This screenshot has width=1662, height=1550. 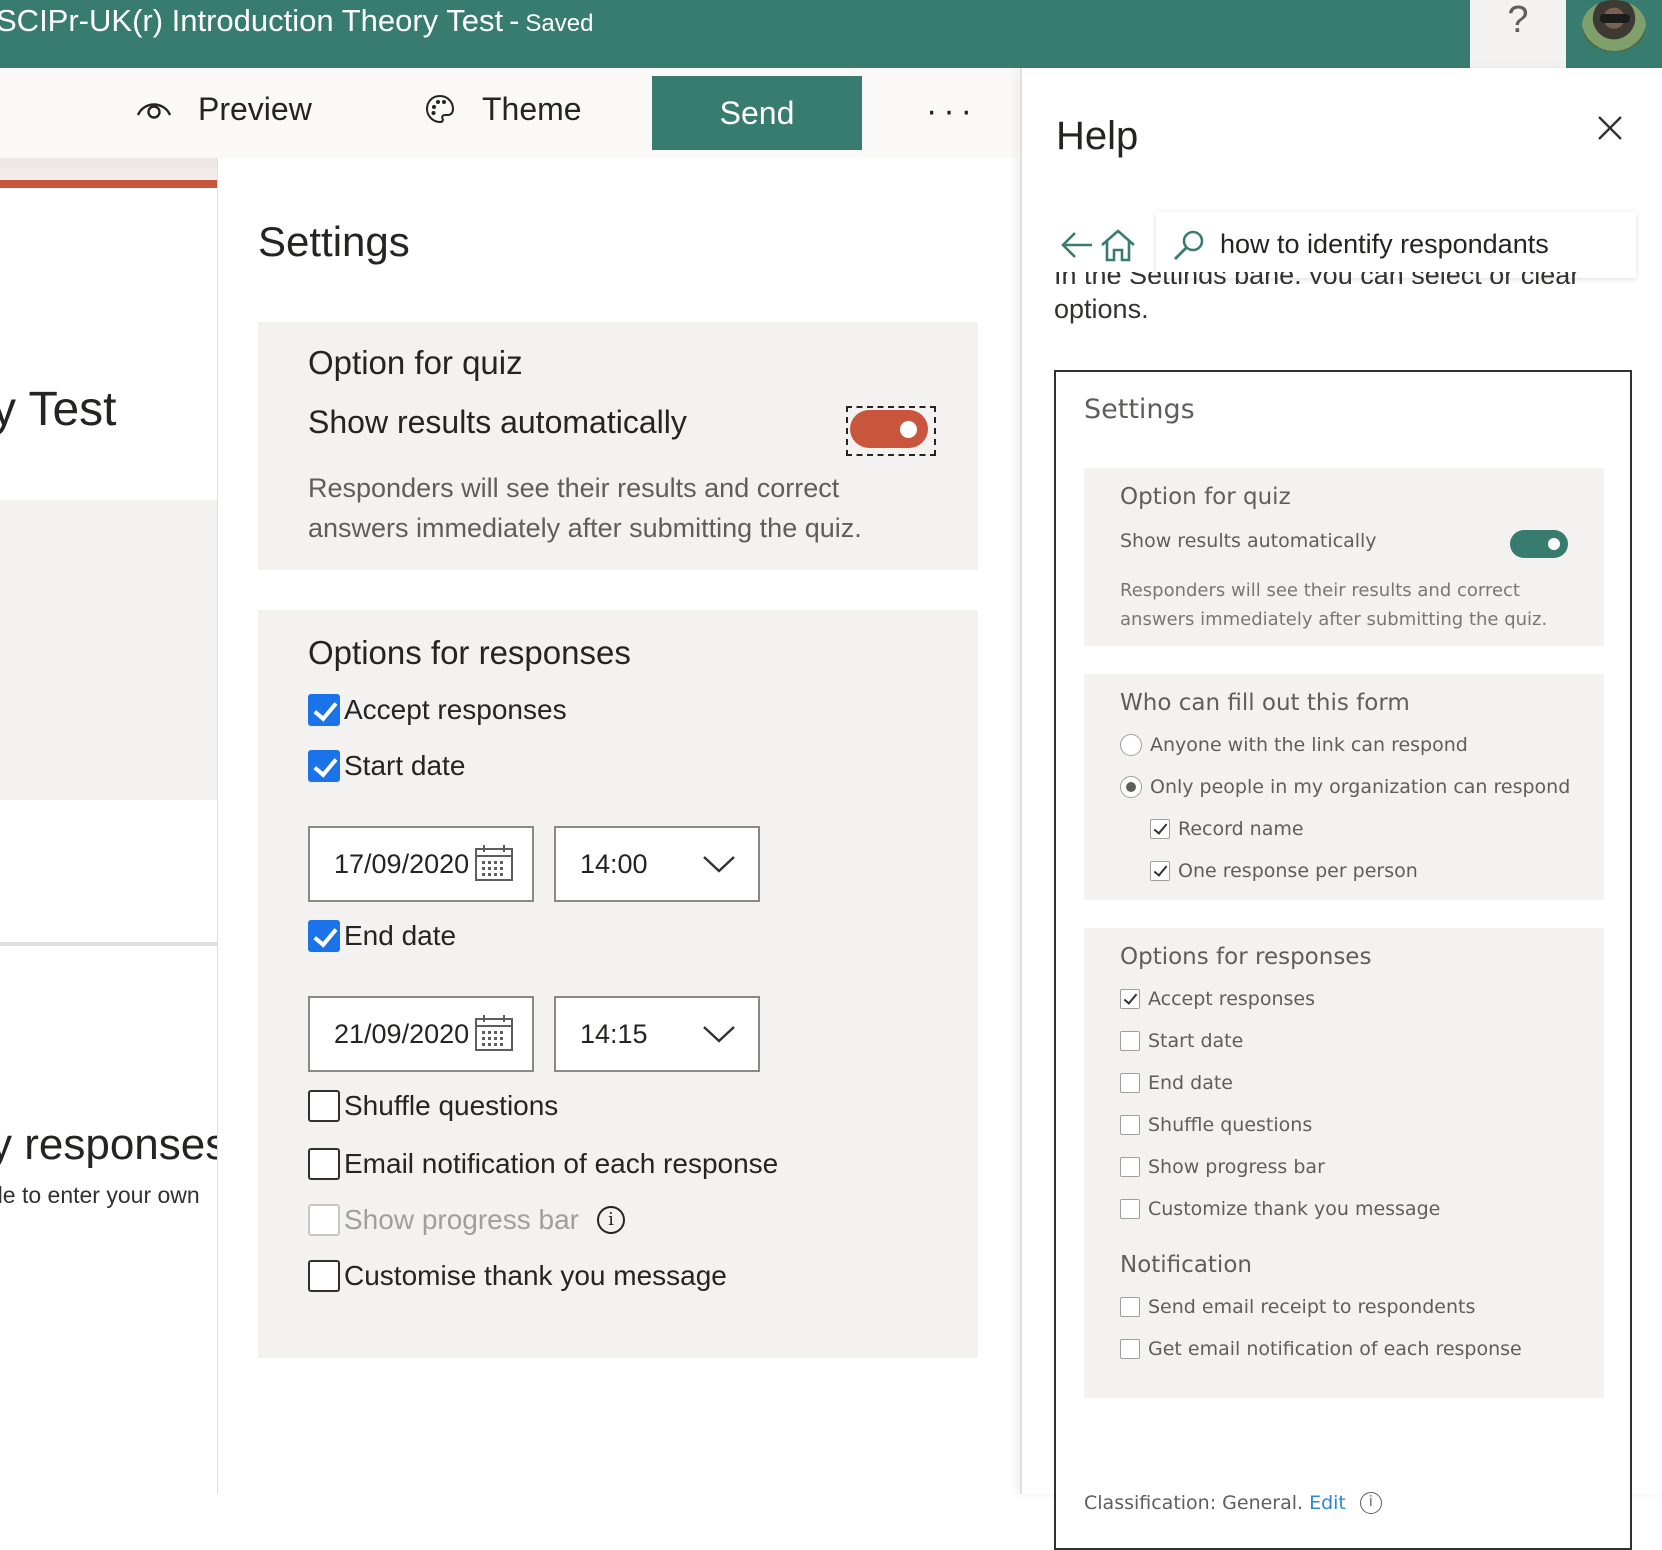 What do you see at coordinates (1518, 20) in the screenshot?
I see `question-icon: ?` at bounding box center [1518, 20].